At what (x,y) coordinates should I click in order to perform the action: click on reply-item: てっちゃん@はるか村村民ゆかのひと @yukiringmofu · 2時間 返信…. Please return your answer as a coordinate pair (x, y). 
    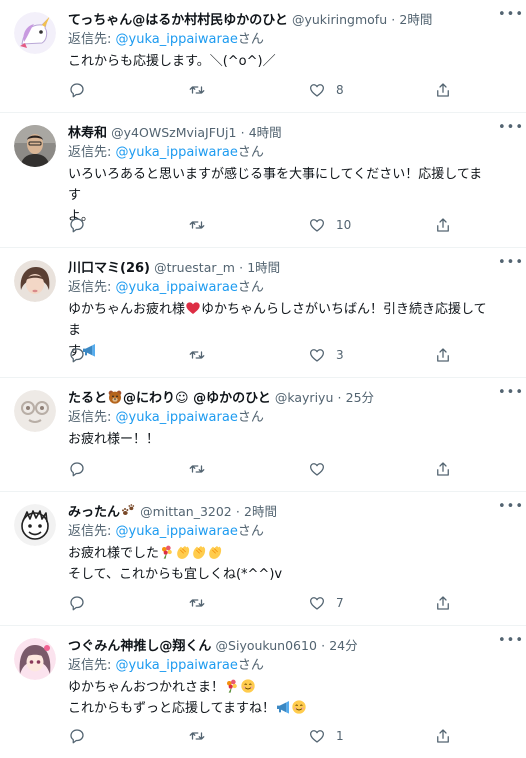
    Looking at the image, I should click on (263, 56).